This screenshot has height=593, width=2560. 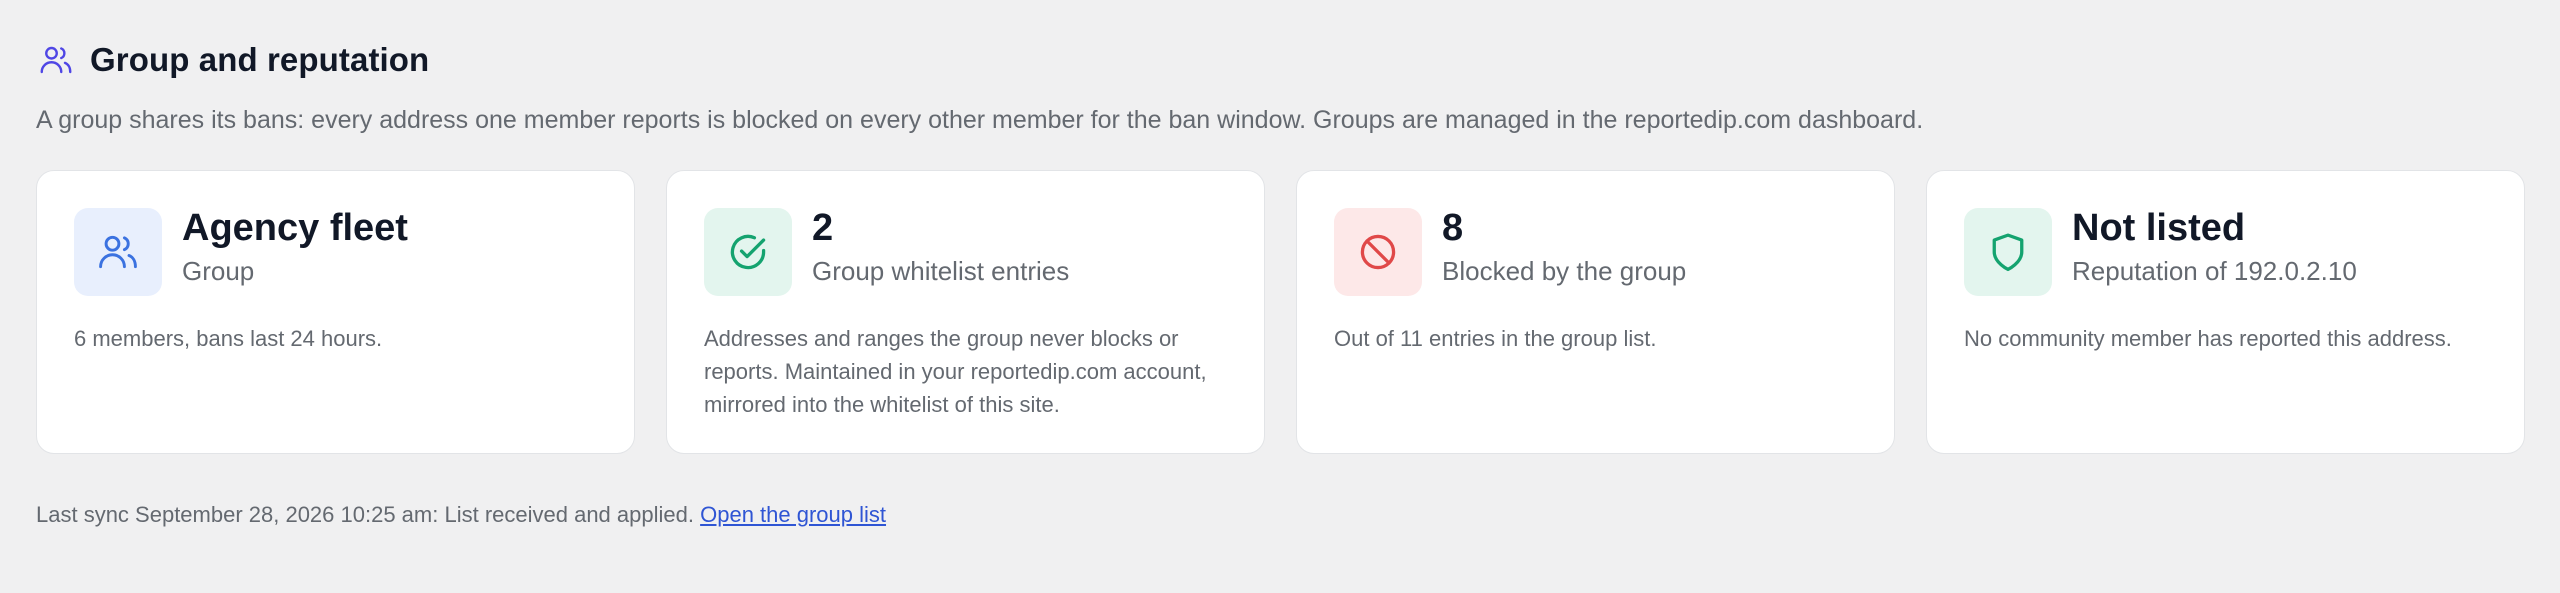 I want to click on card-label: Group, so click(x=218, y=270).